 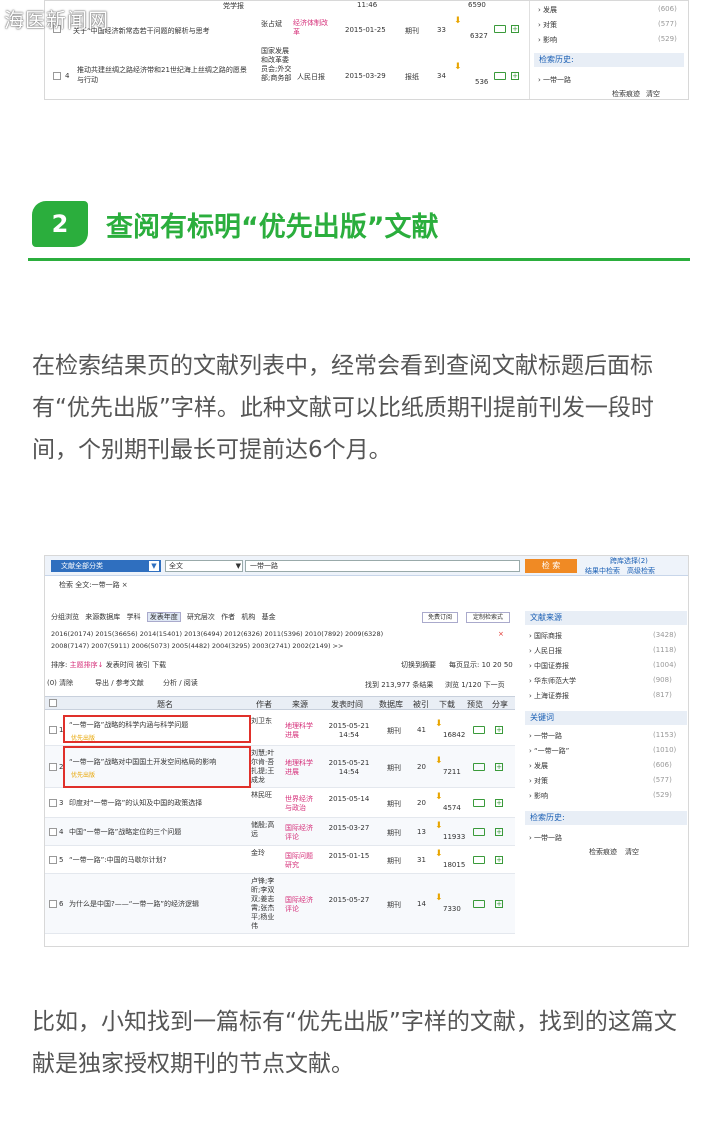 What do you see at coordinates (204, 566) in the screenshot?
I see `field-select: 全文 ▼` at bounding box center [204, 566].